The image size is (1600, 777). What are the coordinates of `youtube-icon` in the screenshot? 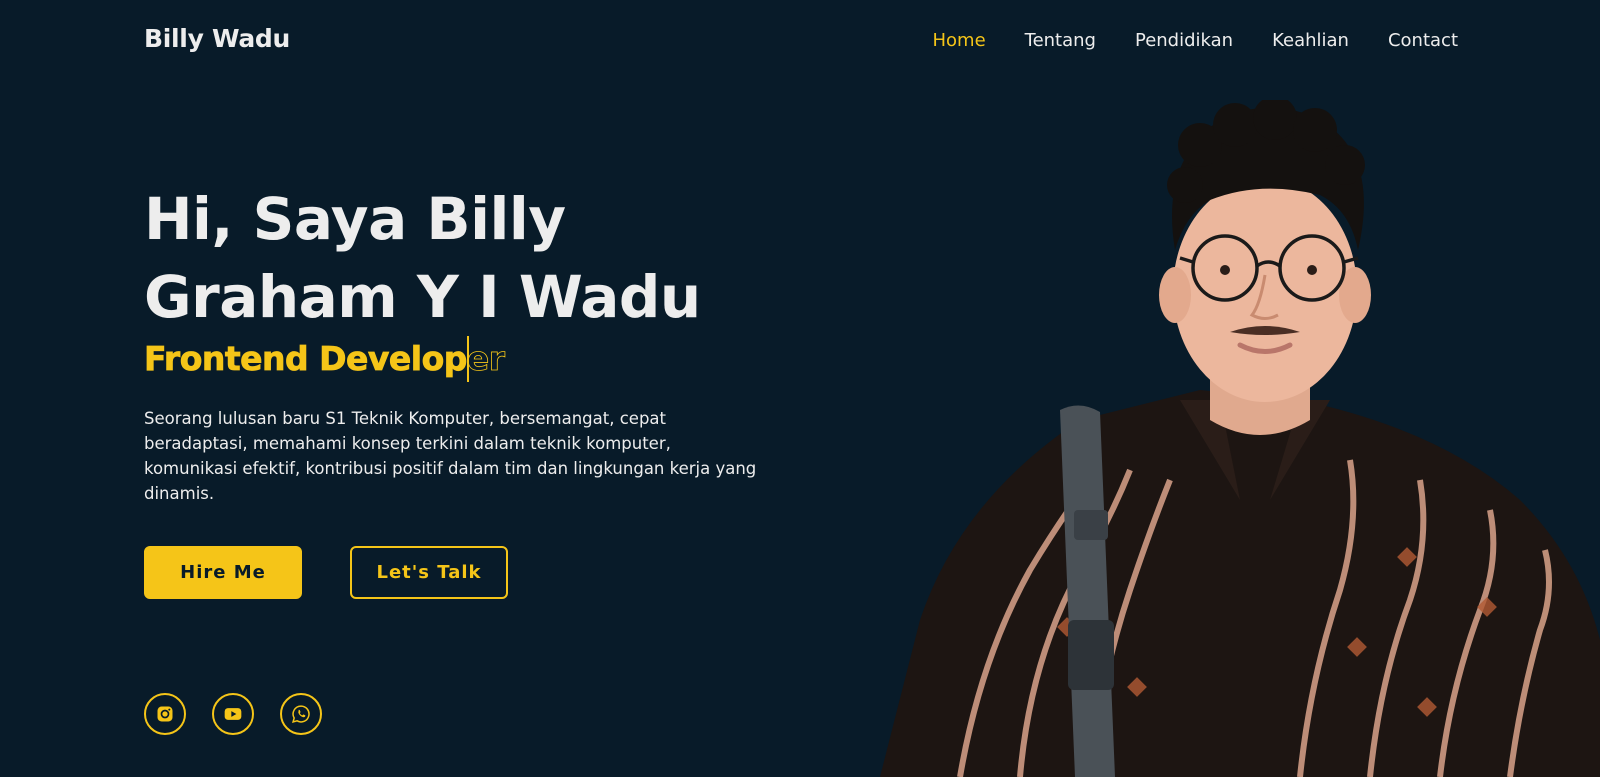 It's located at (233, 714).